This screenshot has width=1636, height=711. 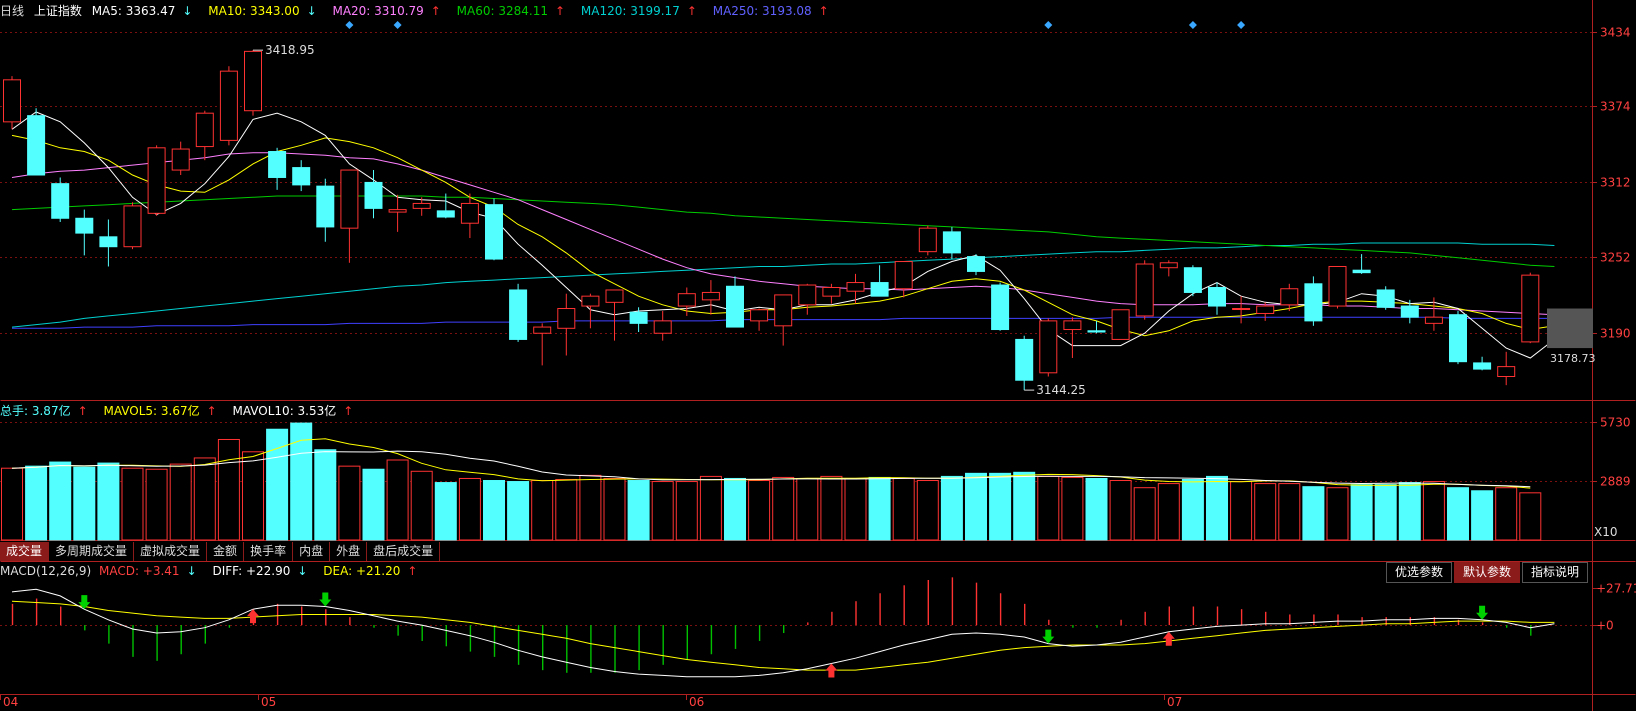 What do you see at coordinates (325, 599) in the screenshot?
I see `sell-signal-arrow` at bounding box center [325, 599].